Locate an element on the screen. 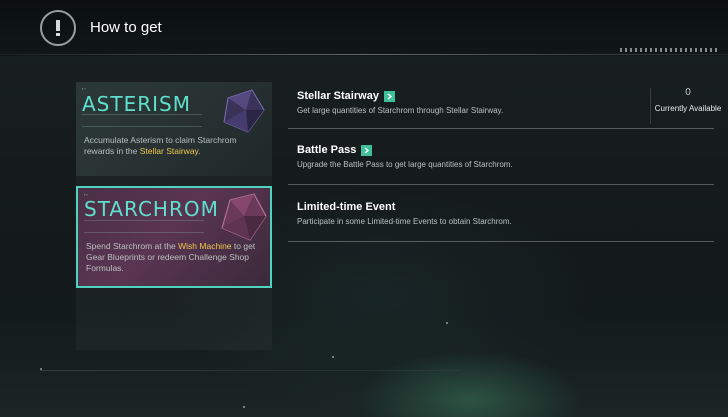 This screenshot has width=728, height=417. card-kicker-mark: ▪▪ is located at coordinates (84, 88).